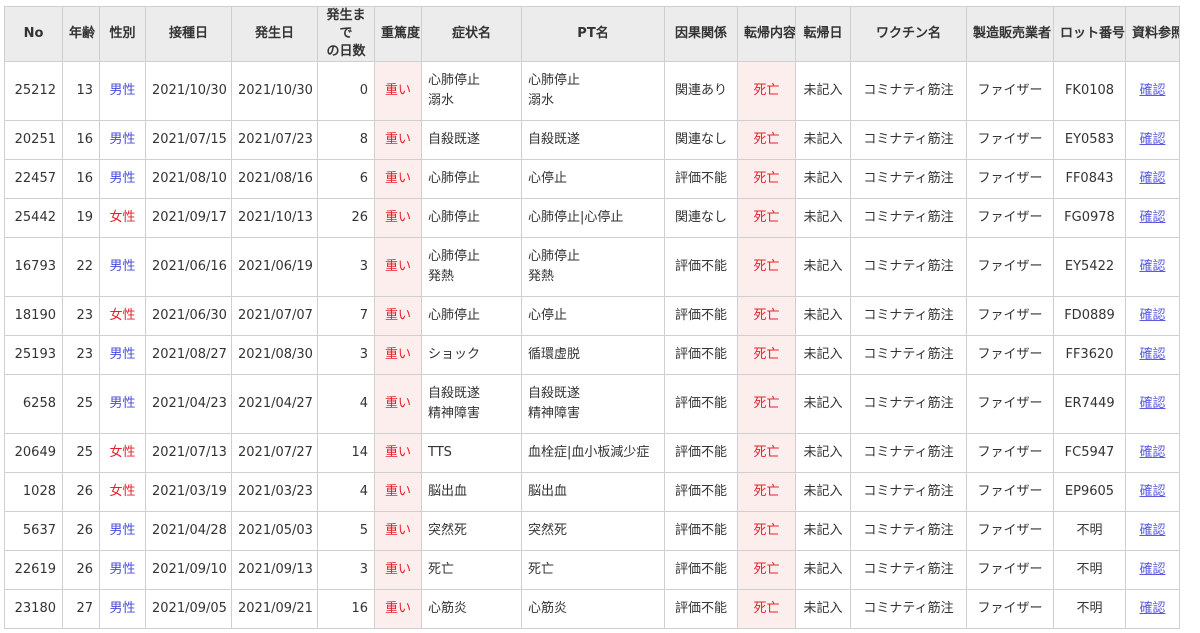 Image resolution: width=1200 pixels, height=633 pixels. I want to click on pt-line: 死亡, so click(541, 569).